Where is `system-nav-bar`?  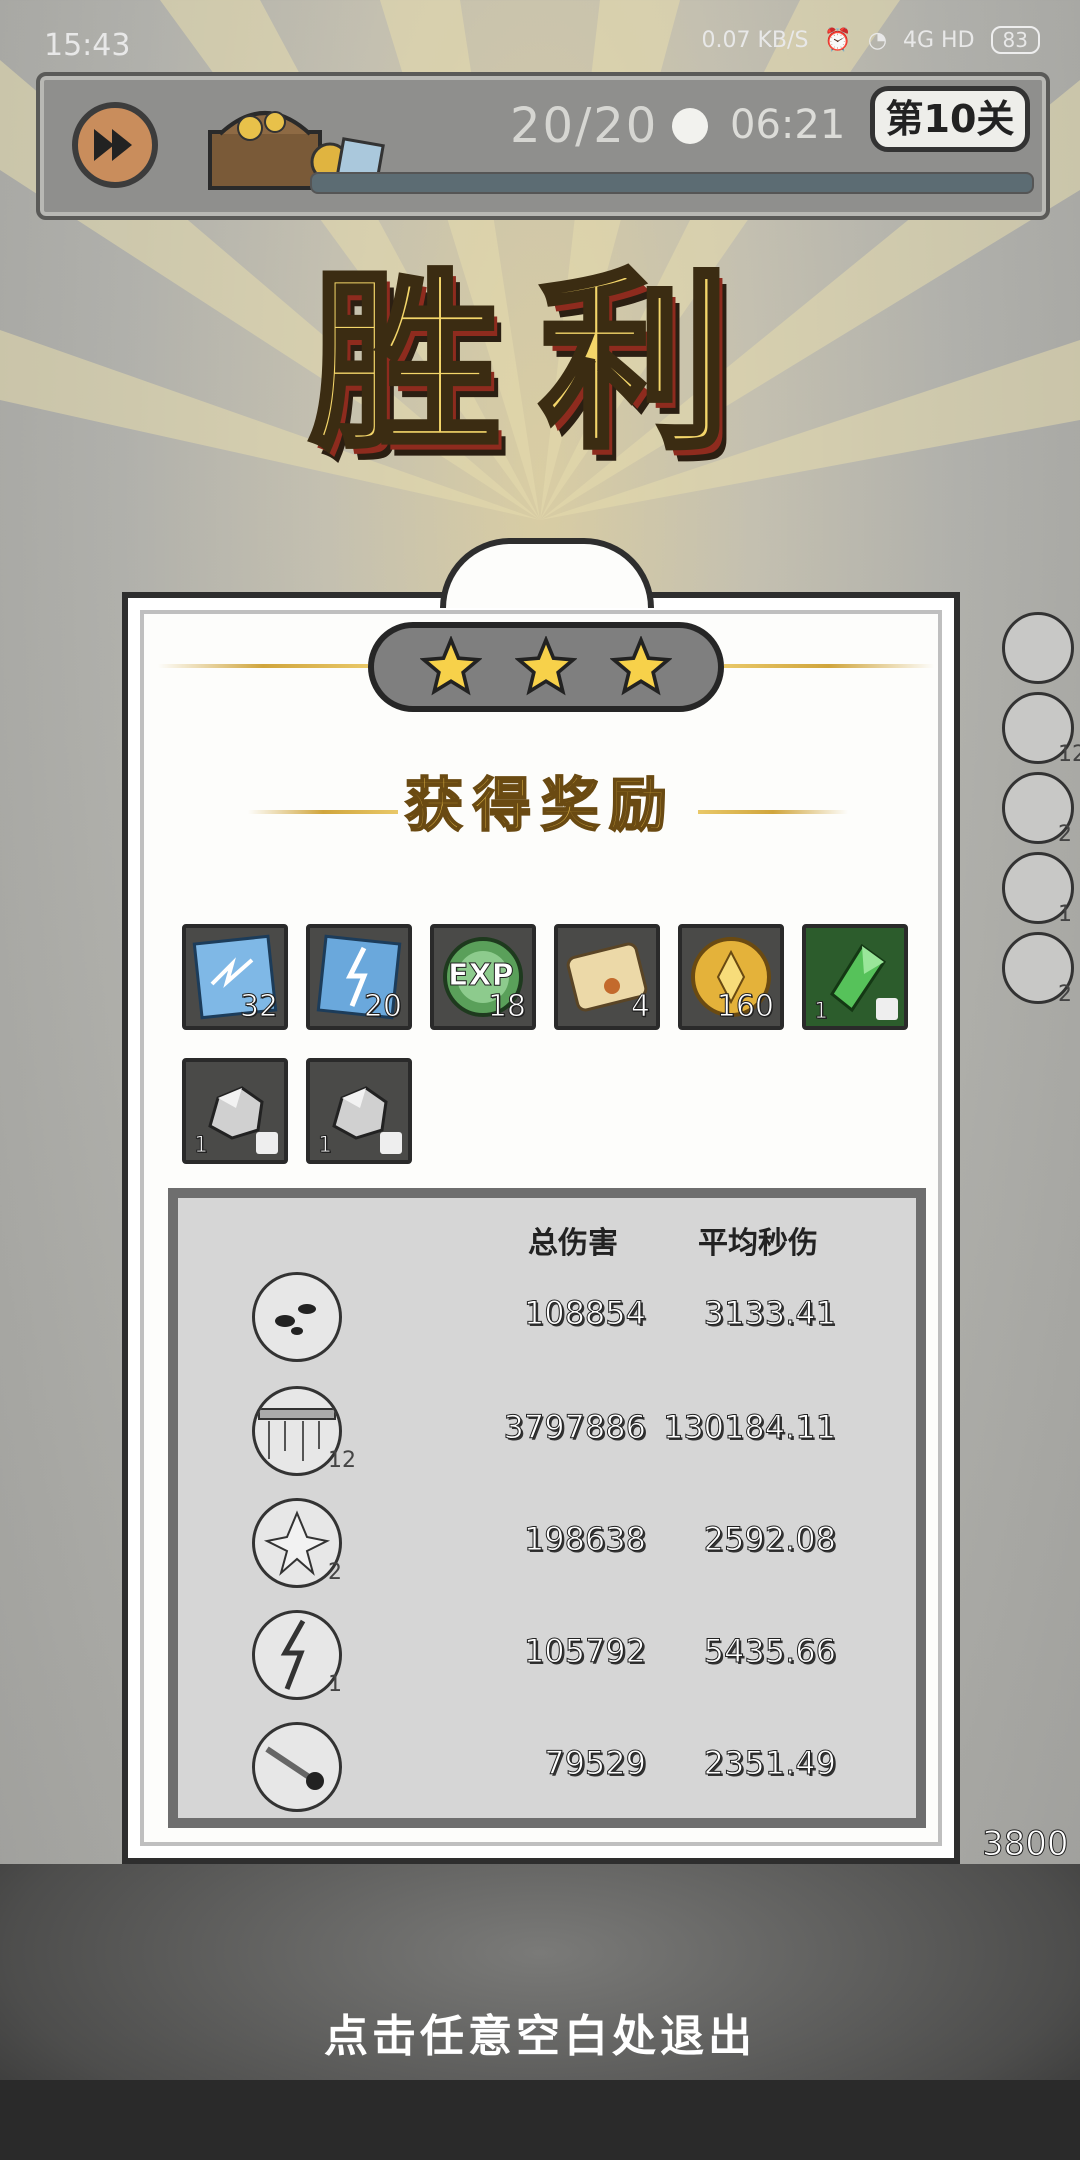 system-nav-bar is located at coordinates (540, 2120).